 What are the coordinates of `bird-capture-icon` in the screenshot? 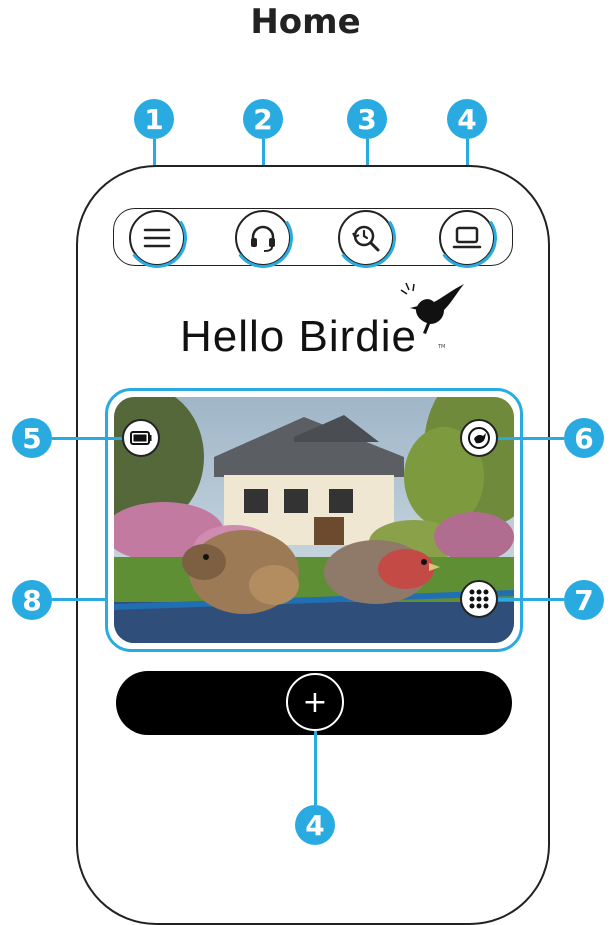 It's located at (479, 438).